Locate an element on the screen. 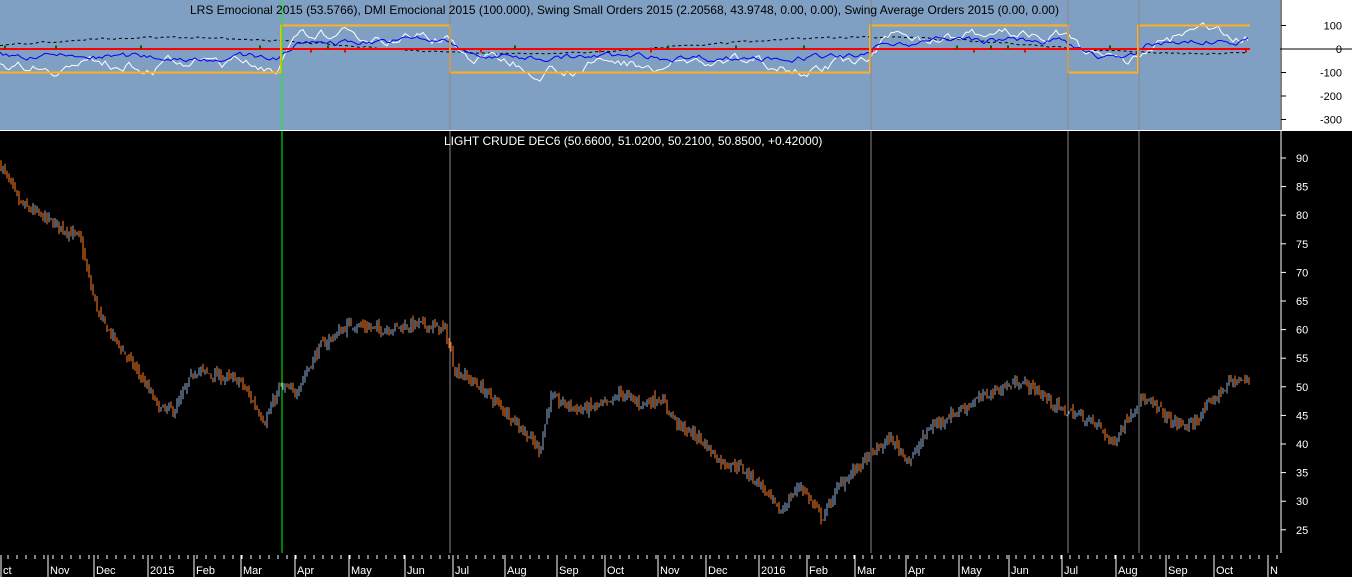  indicator-y-axis: 100 0 -100 -200 -300 is located at coordinates (1316, 65).